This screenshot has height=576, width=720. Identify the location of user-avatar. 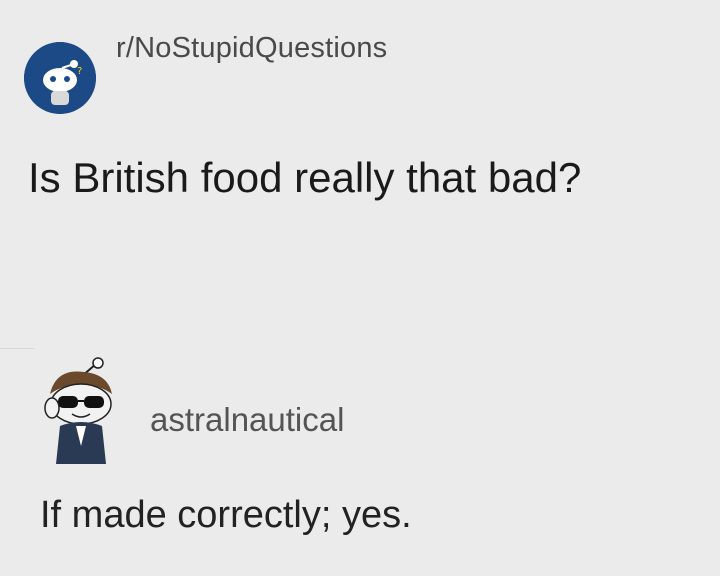
(81, 412).